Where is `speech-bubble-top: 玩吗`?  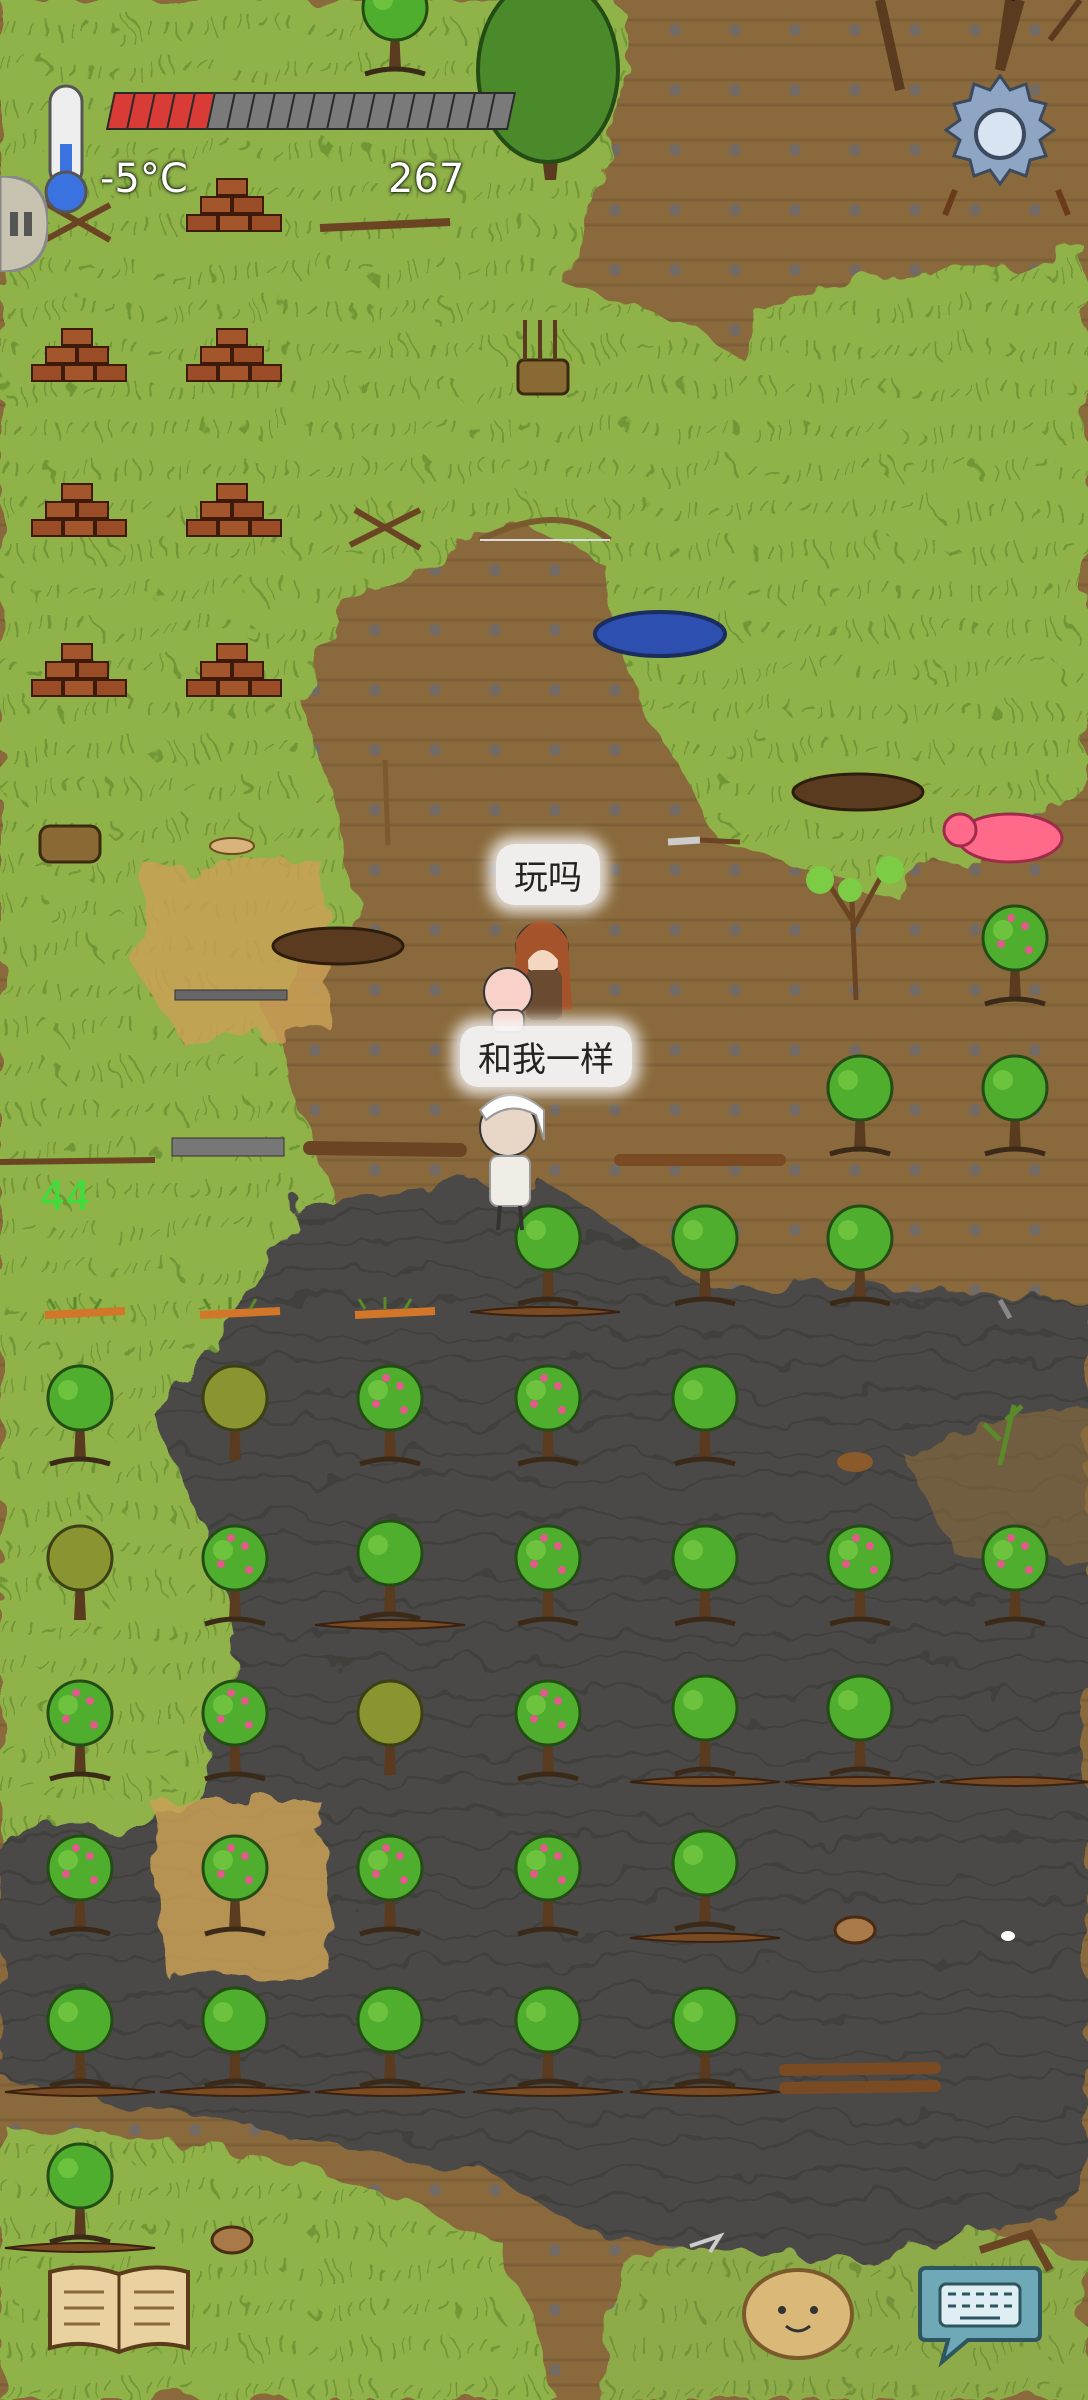 speech-bubble-top: 玩吗 is located at coordinates (548, 874).